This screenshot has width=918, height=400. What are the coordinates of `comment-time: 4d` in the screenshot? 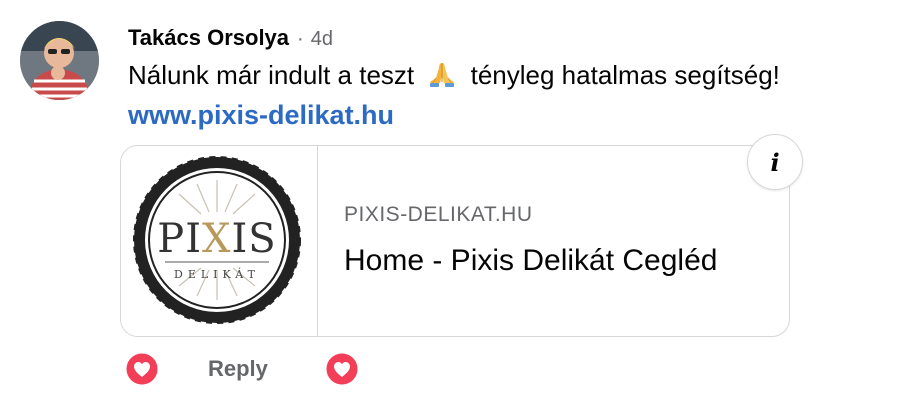 It's located at (322, 39).